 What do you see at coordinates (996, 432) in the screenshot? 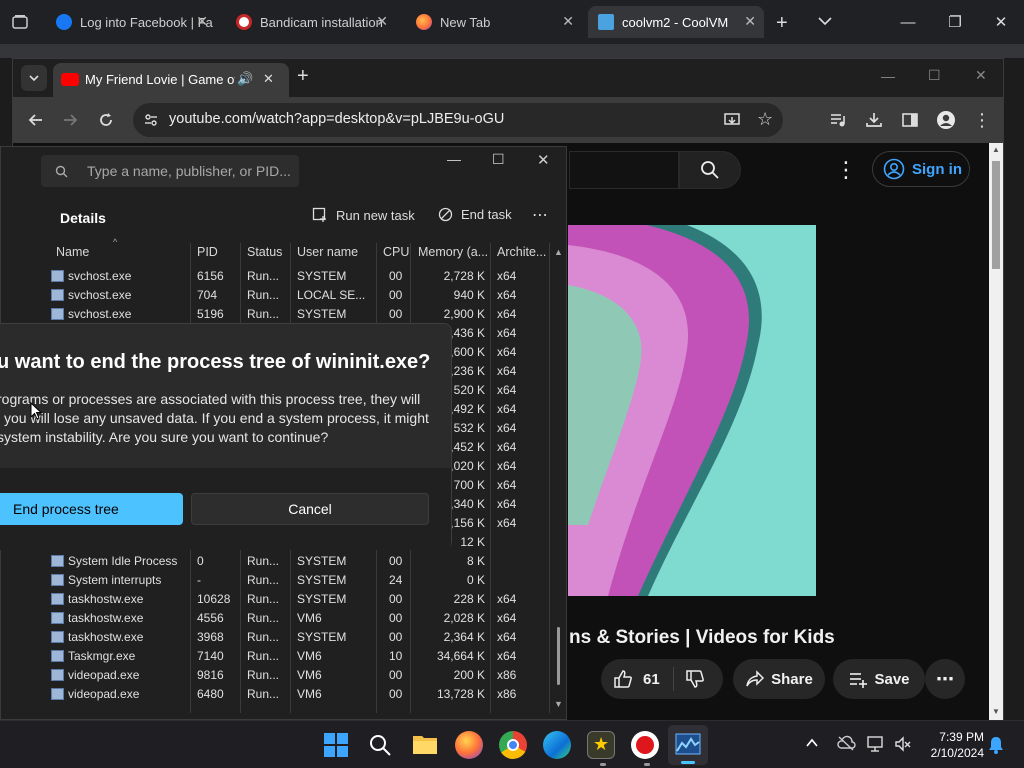
I see `page-scrollbar: ▲ ▼` at bounding box center [996, 432].